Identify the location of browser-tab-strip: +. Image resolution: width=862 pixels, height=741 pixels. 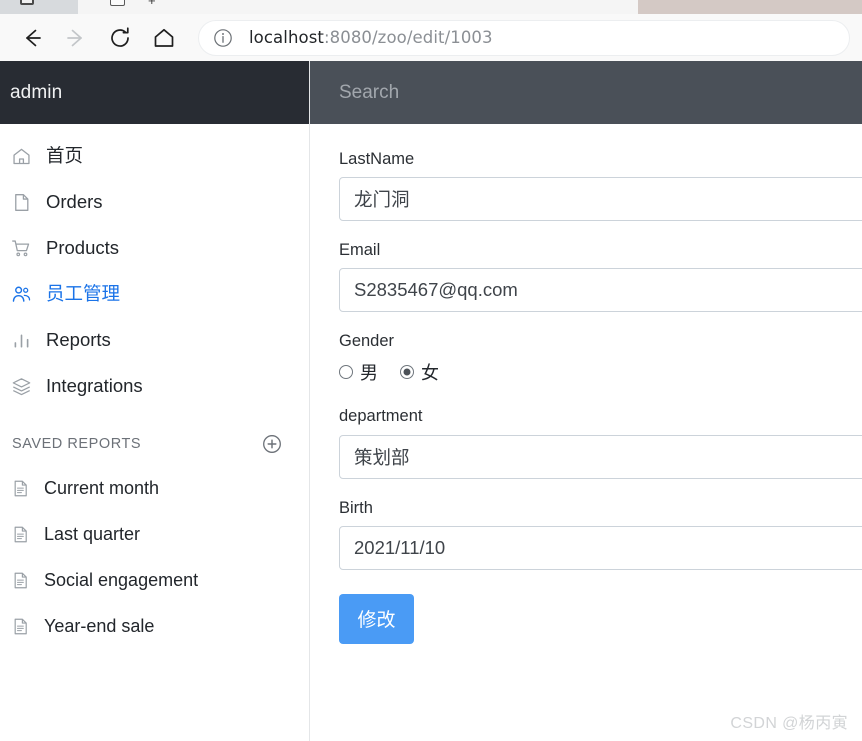
(431, 7).